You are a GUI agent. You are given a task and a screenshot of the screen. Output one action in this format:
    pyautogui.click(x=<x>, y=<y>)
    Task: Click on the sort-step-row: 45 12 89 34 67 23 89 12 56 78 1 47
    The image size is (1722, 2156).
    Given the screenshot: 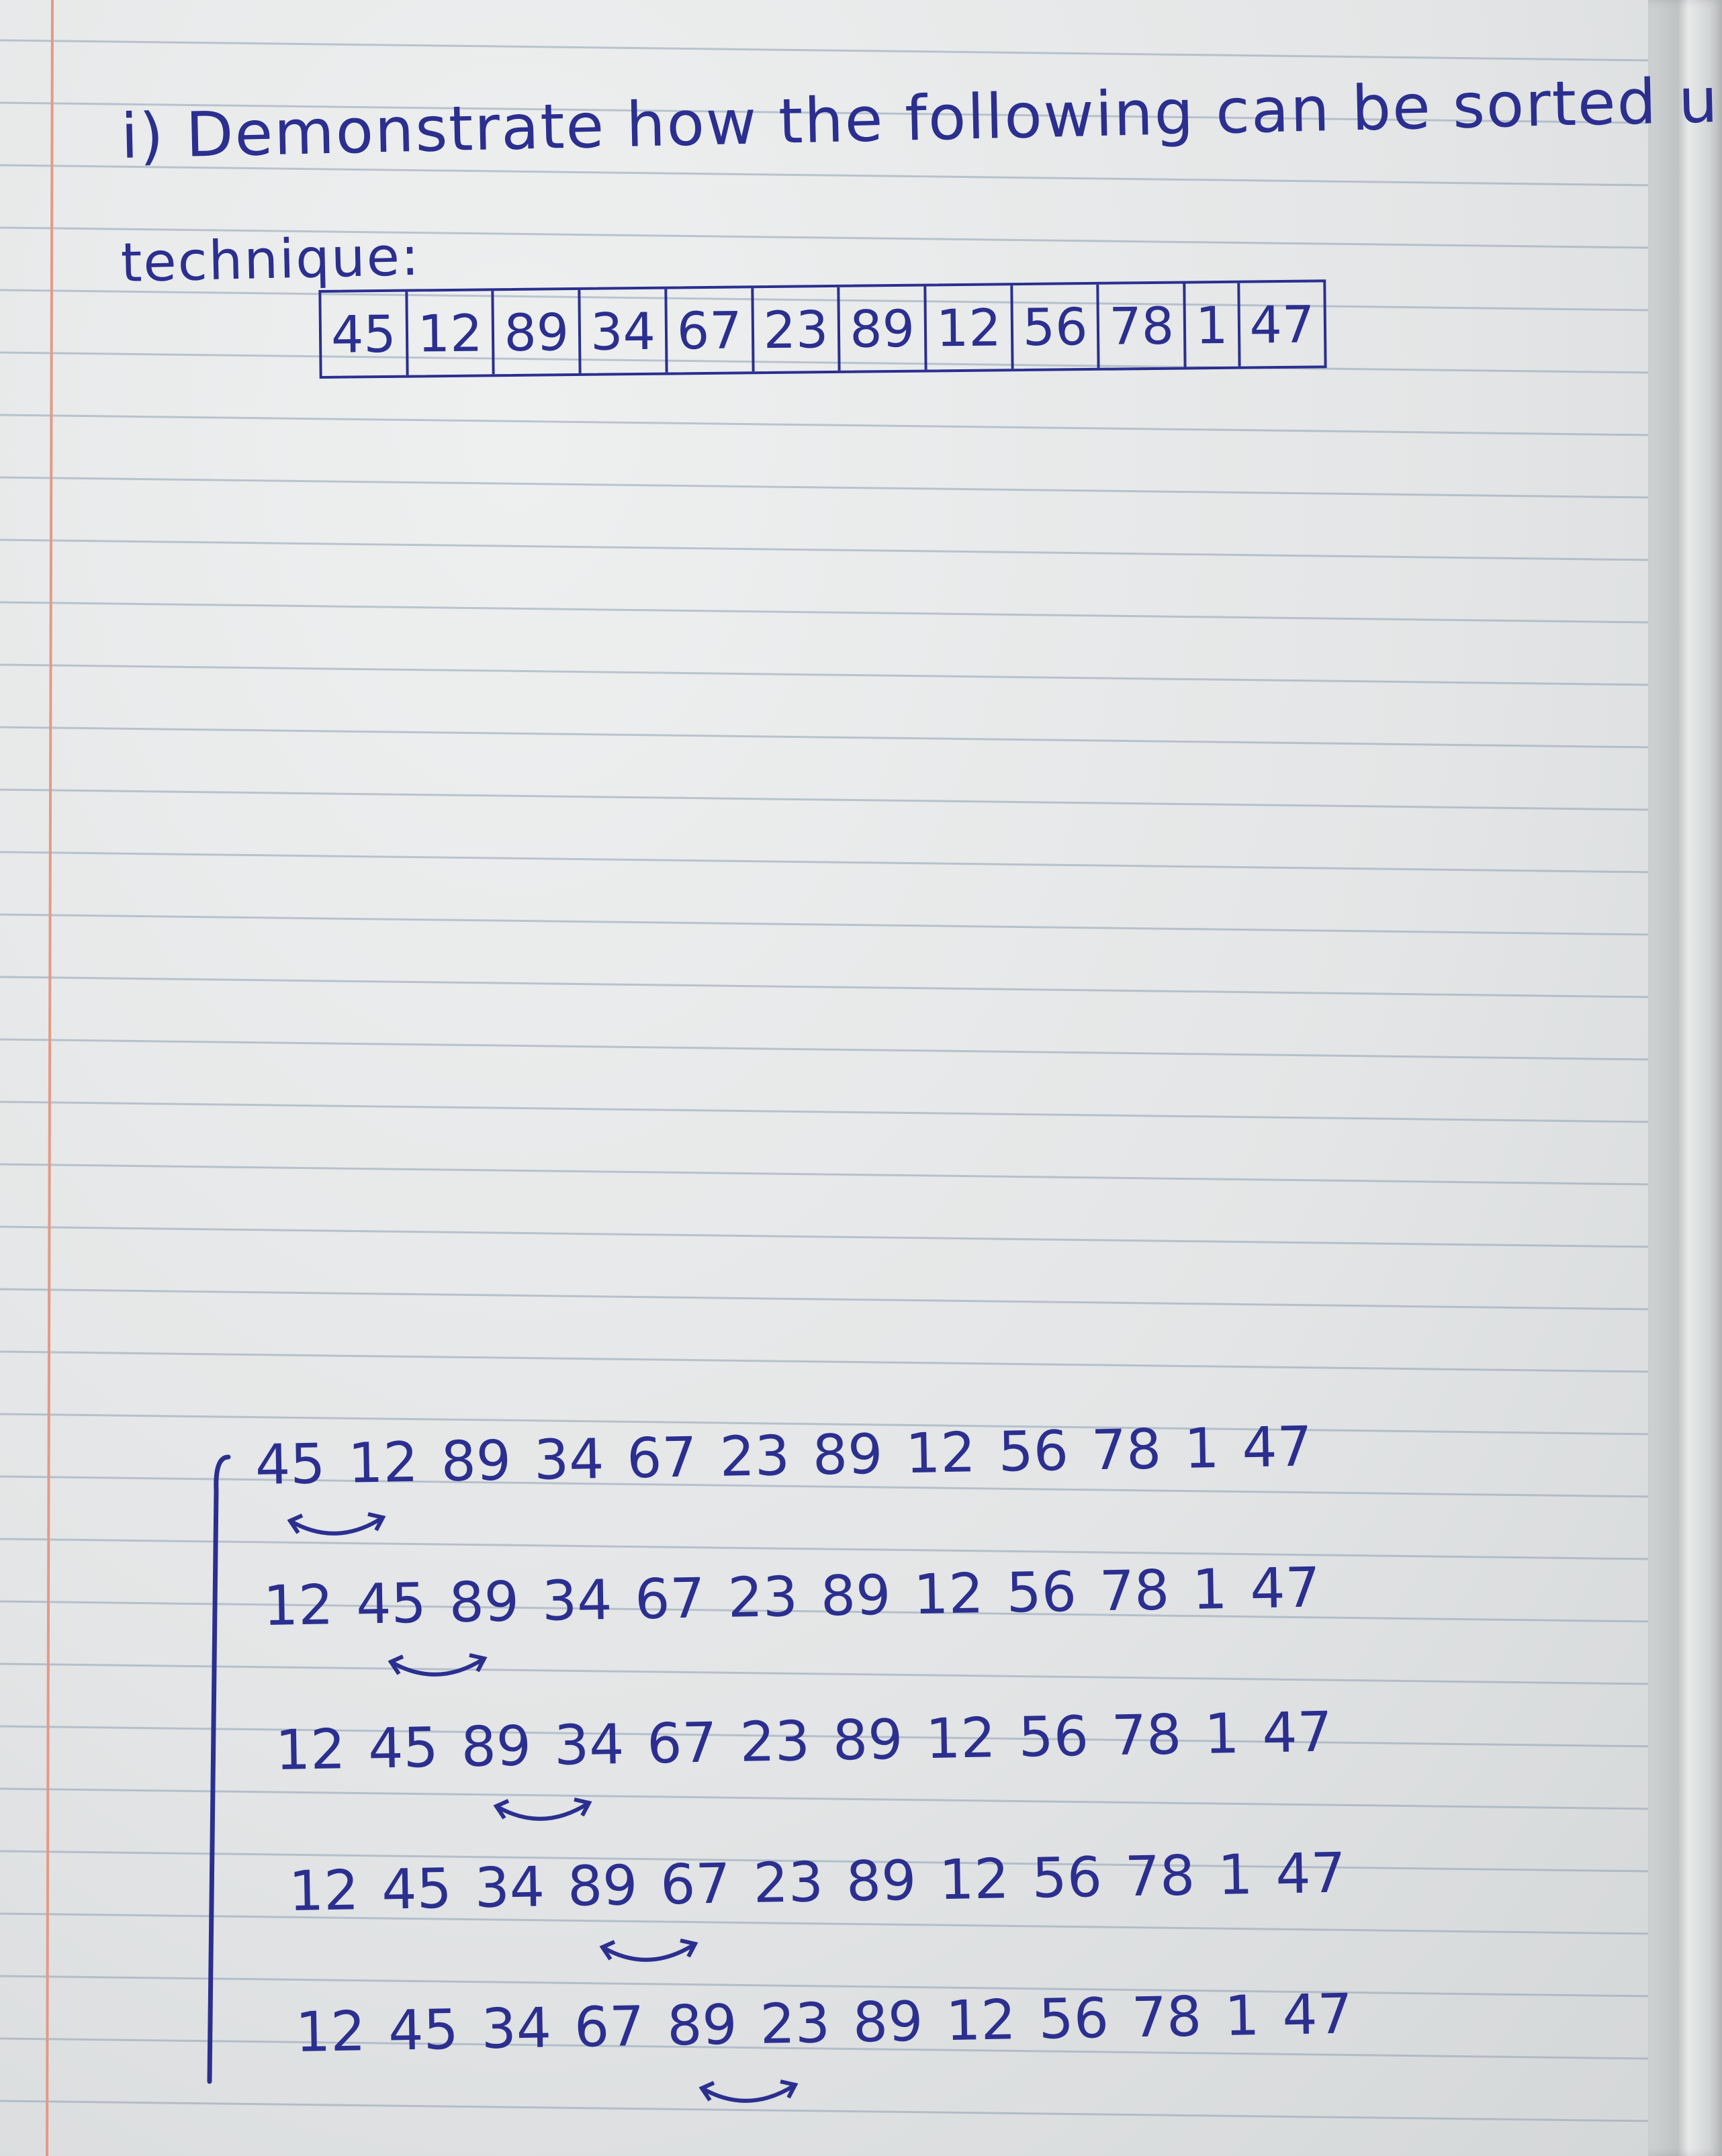 What is the action you would take?
    pyautogui.click(x=783, y=1456)
    